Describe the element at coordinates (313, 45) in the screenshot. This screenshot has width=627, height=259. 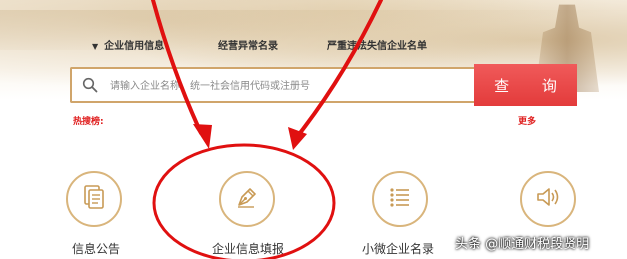
I see `search-tabs: ▼ 企业信用信息 经营异常名录 严重违法失信企业名单` at that location.